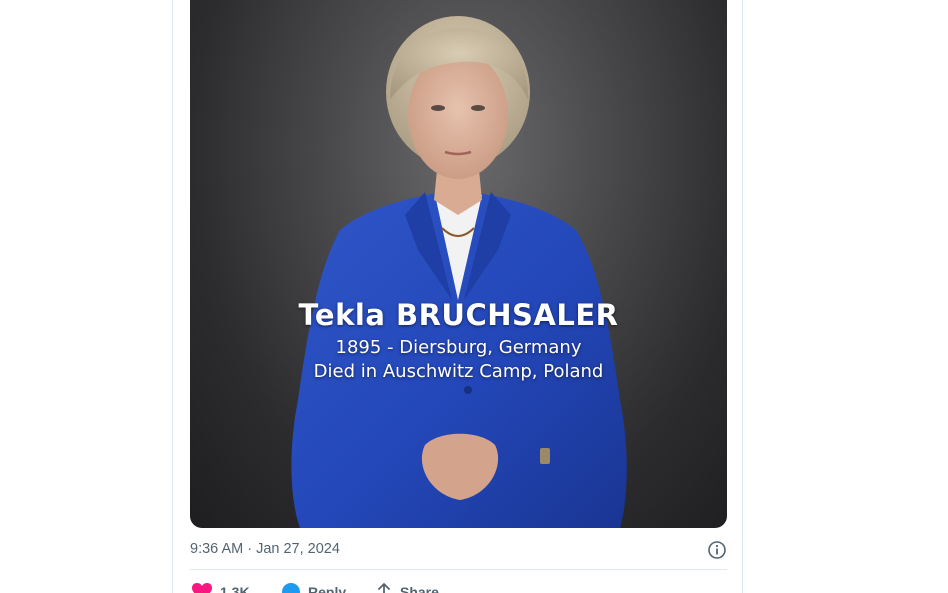  What do you see at coordinates (265, 549) in the screenshot?
I see `tweet-timestamp: 9:36 AM · Jan 27, 2024` at bounding box center [265, 549].